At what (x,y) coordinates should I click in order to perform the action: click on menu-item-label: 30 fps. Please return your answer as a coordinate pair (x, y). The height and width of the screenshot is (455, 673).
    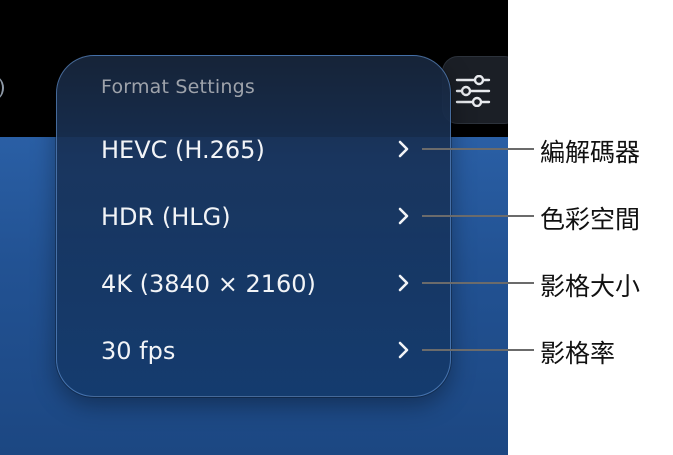
    Looking at the image, I should click on (138, 351).